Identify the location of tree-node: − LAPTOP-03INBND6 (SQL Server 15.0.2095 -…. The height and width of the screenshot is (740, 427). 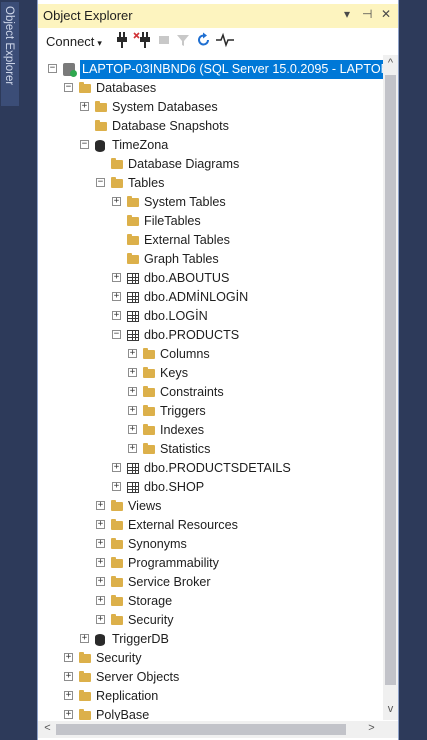
(210, 69).